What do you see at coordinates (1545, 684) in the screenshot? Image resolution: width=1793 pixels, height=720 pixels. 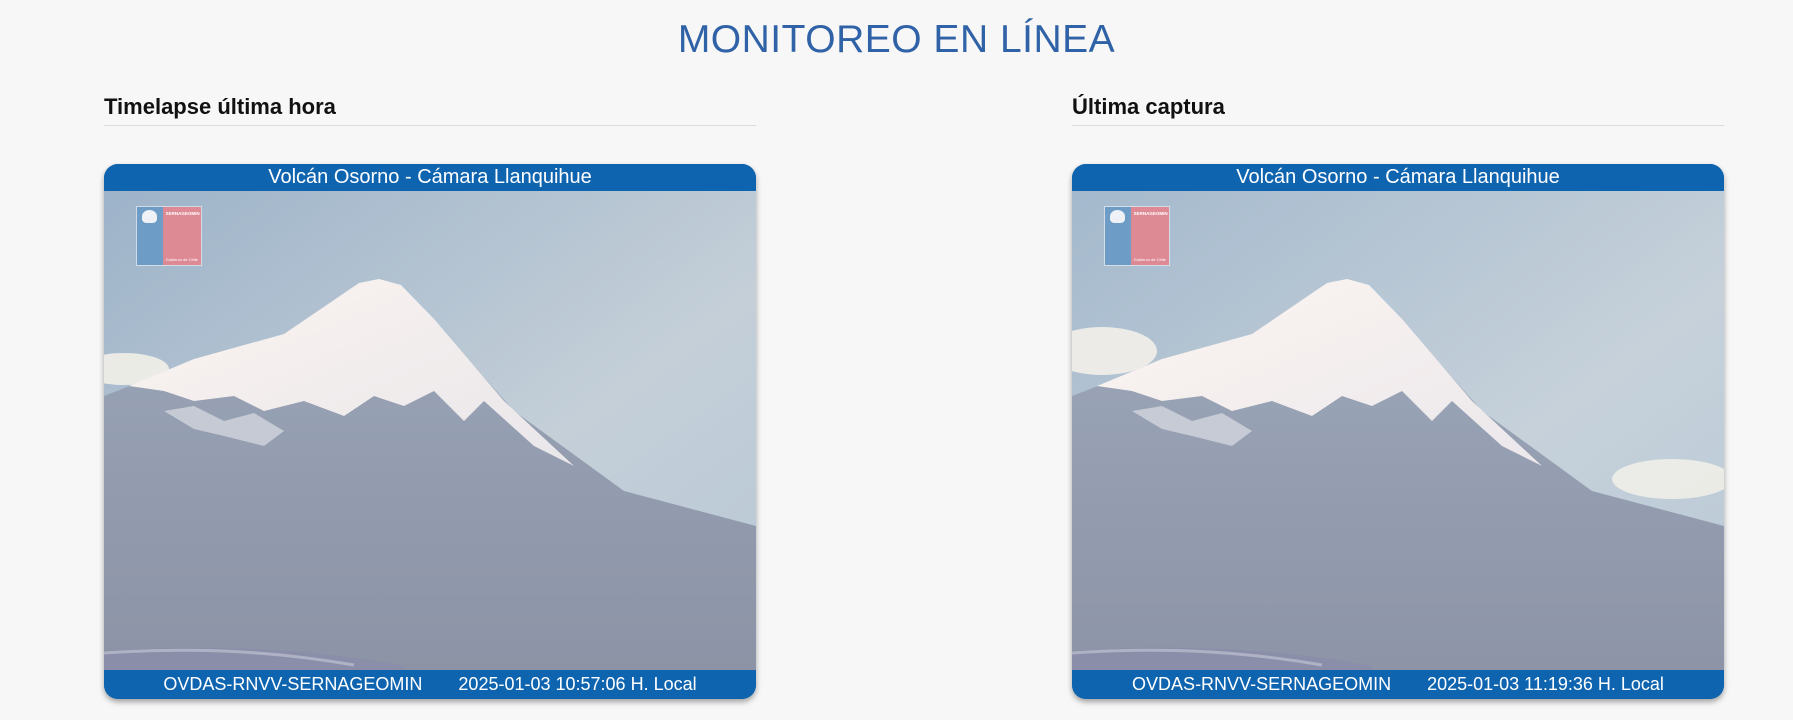 I see `camera-timestamp: 2025-01-03 11:19:36 H. Local` at bounding box center [1545, 684].